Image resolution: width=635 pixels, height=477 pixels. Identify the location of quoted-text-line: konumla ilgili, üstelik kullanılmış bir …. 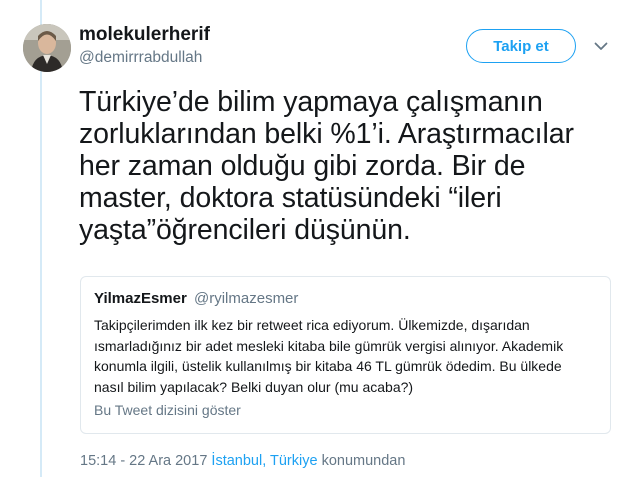
(328, 366).